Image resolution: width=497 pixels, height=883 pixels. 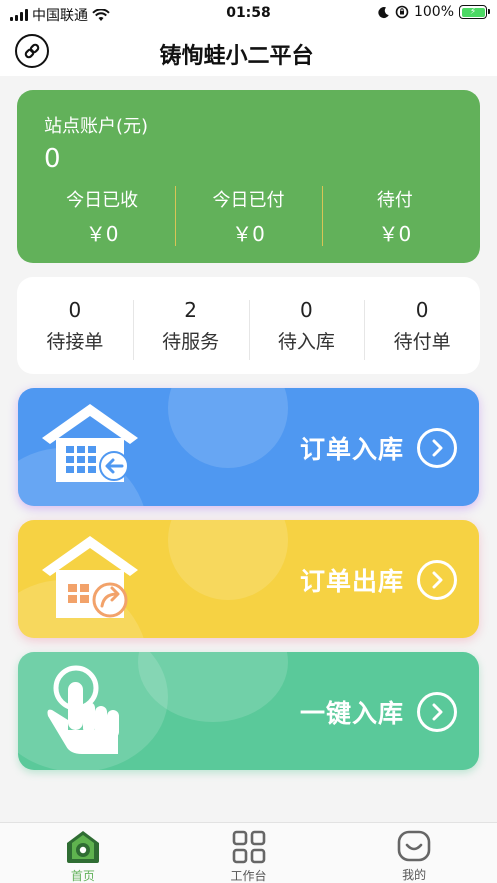 I want to click on account-stats: 今日已收 ￥0 今日已付 ￥0 待付 ￥0, so click(x=248, y=216).